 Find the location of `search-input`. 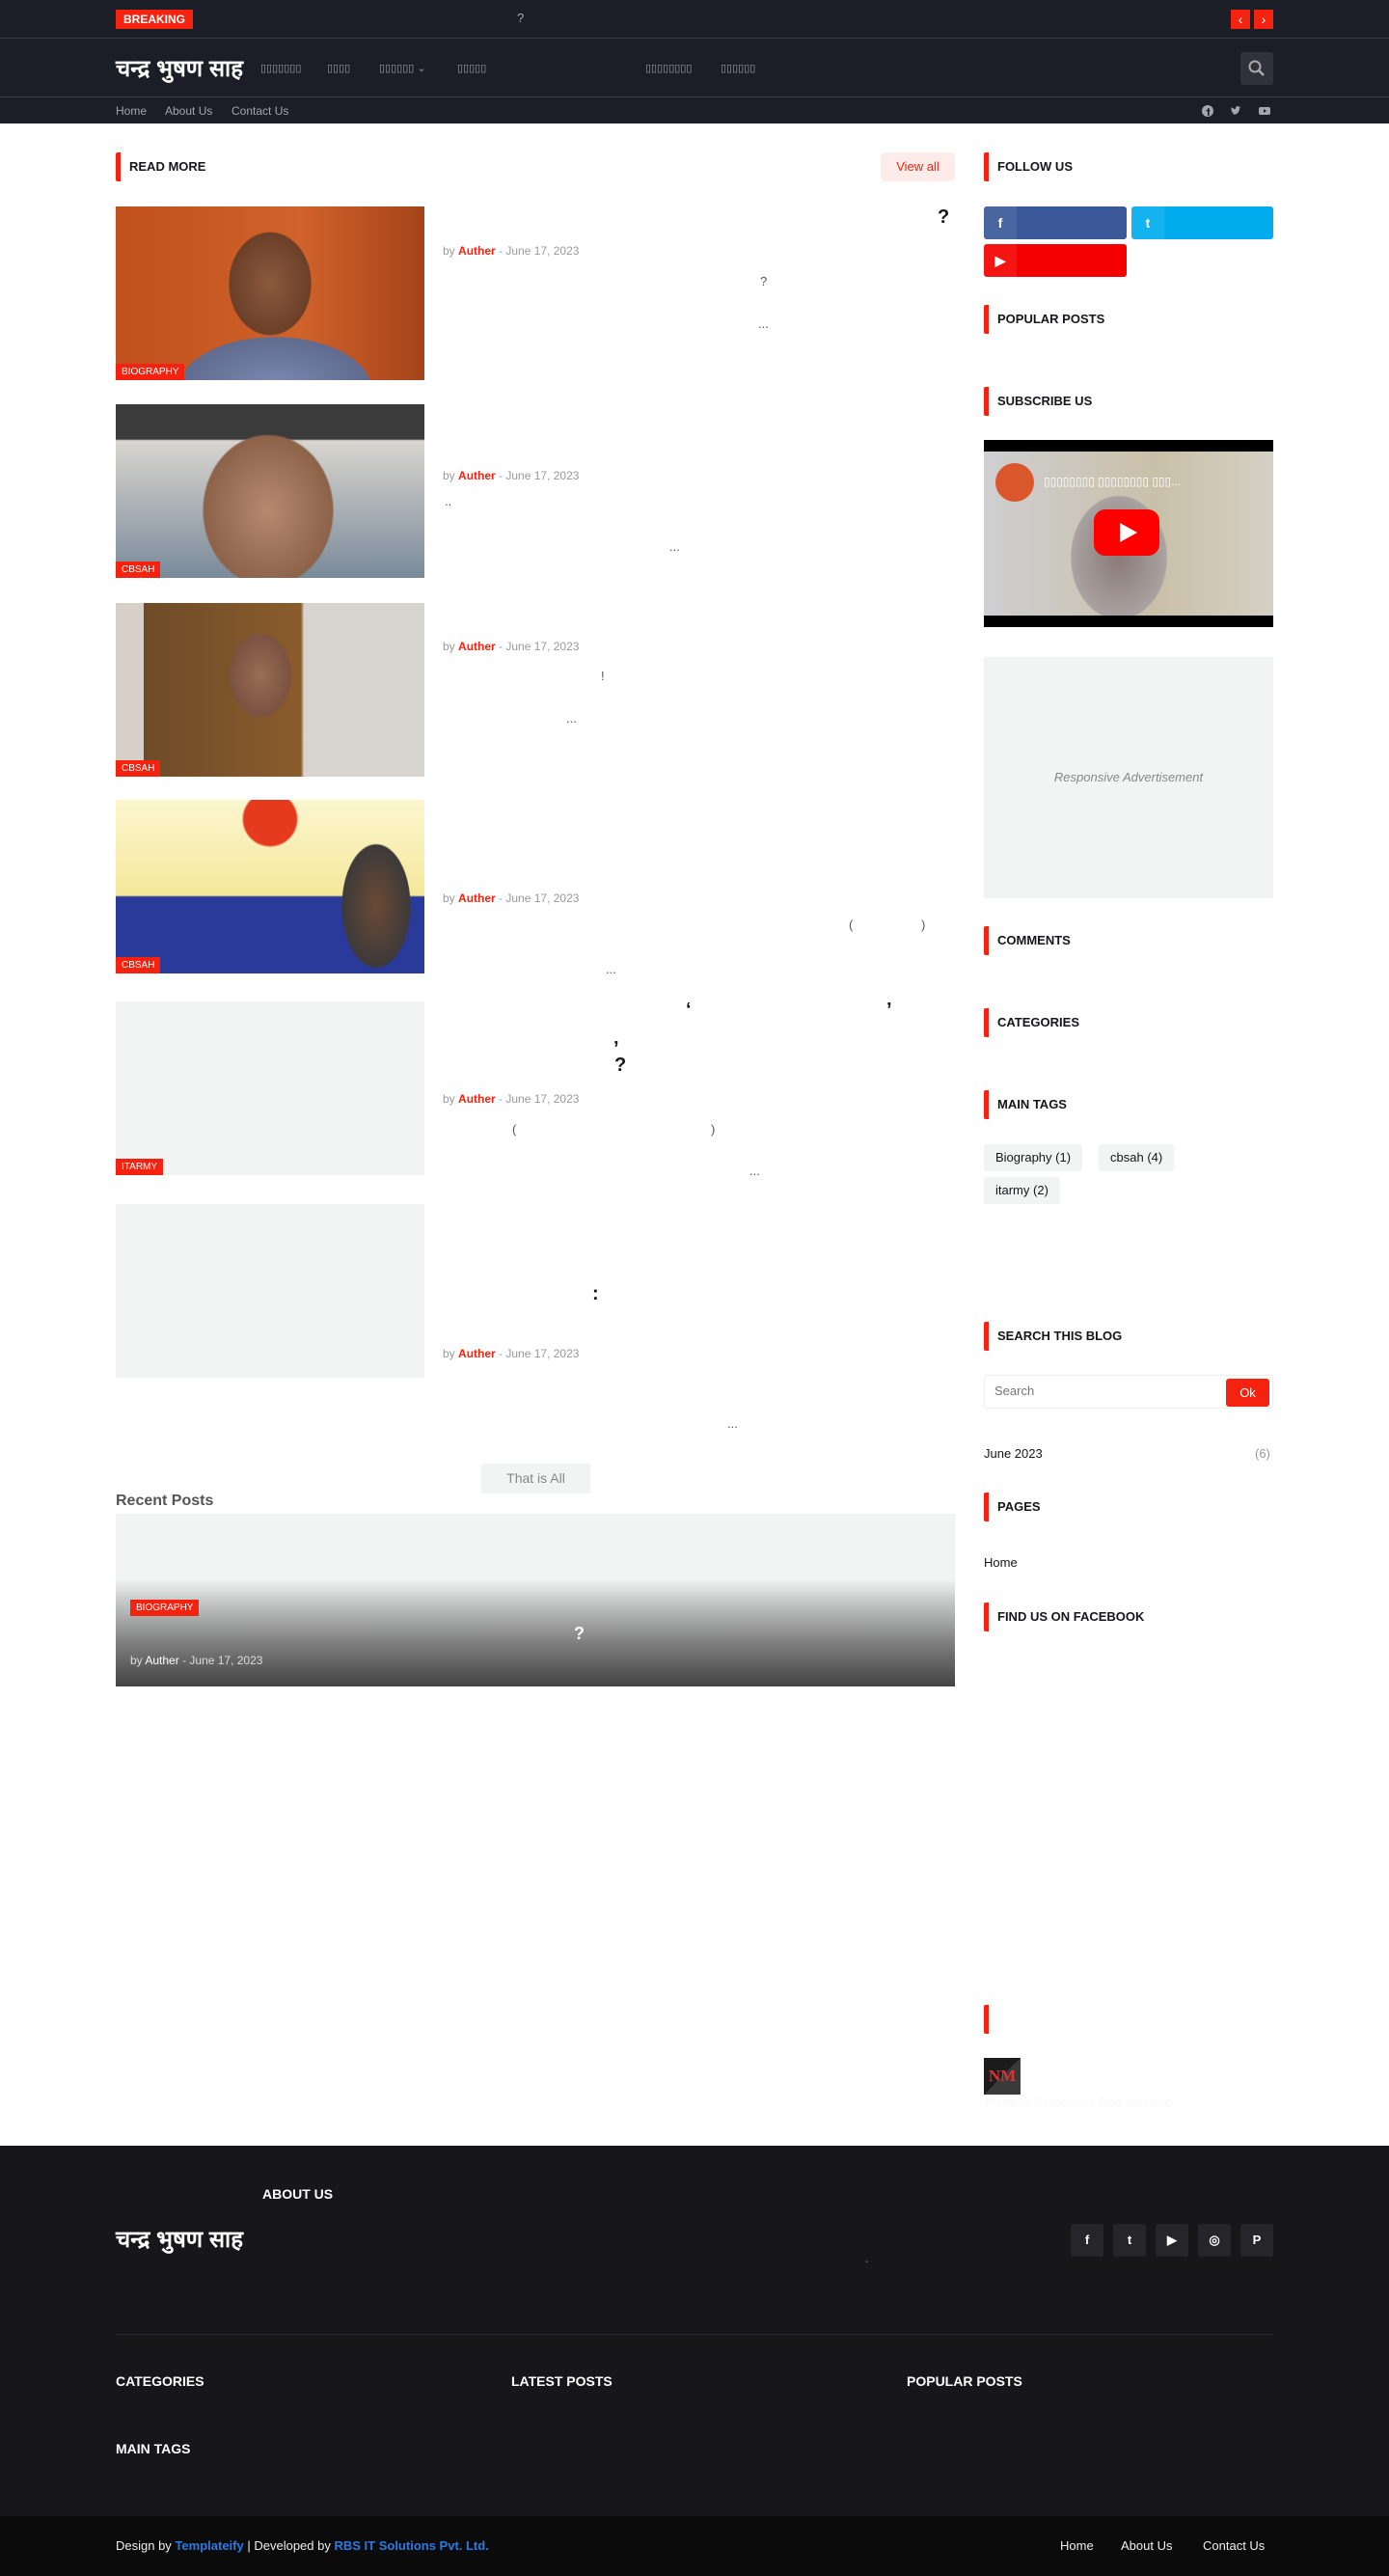

search-input is located at coordinates (1091, 1391).